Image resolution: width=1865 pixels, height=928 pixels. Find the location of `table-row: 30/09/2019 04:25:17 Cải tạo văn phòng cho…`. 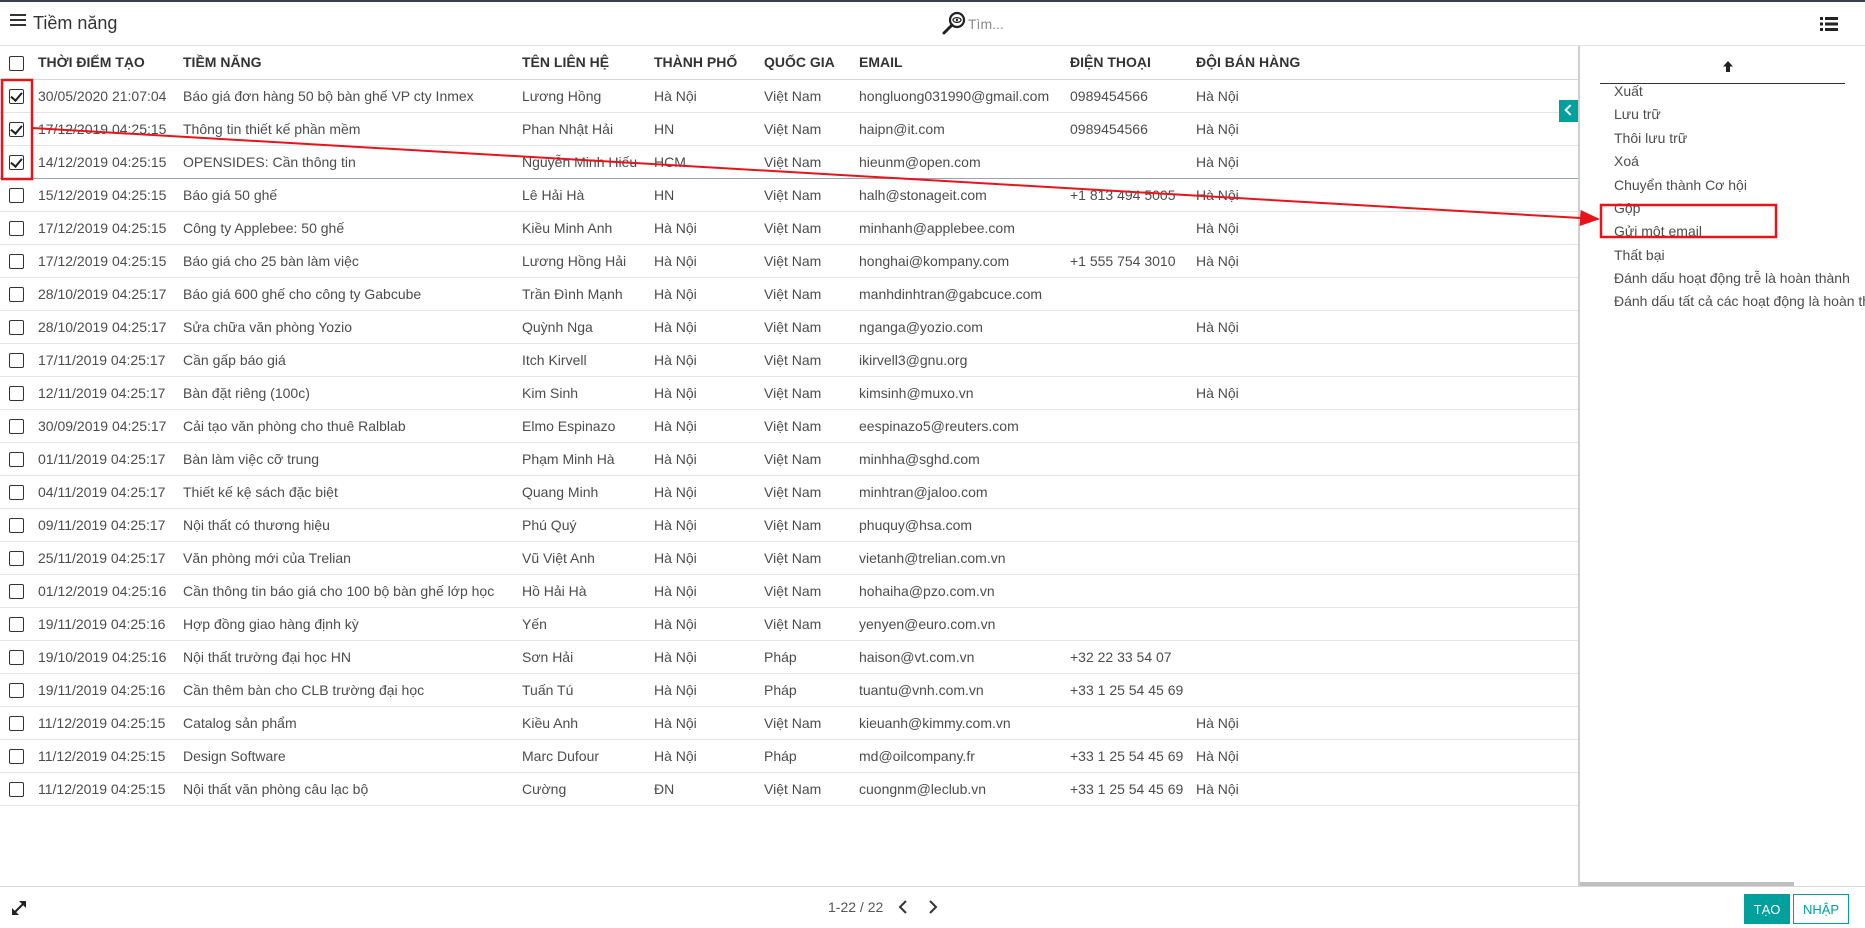

table-row: 30/09/2019 04:25:17 Cải tạo văn phòng cho… is located at coordinates (789, 426).